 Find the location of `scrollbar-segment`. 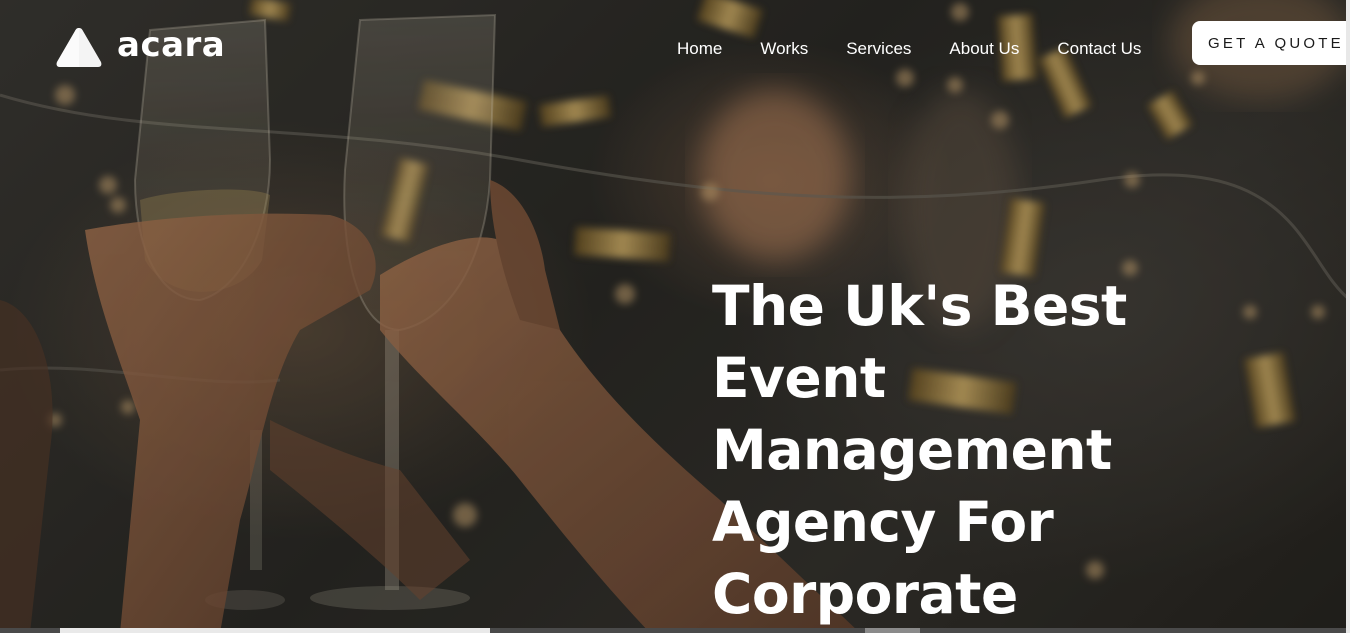

scrollbar-segment is located at coordinates (892, 630).